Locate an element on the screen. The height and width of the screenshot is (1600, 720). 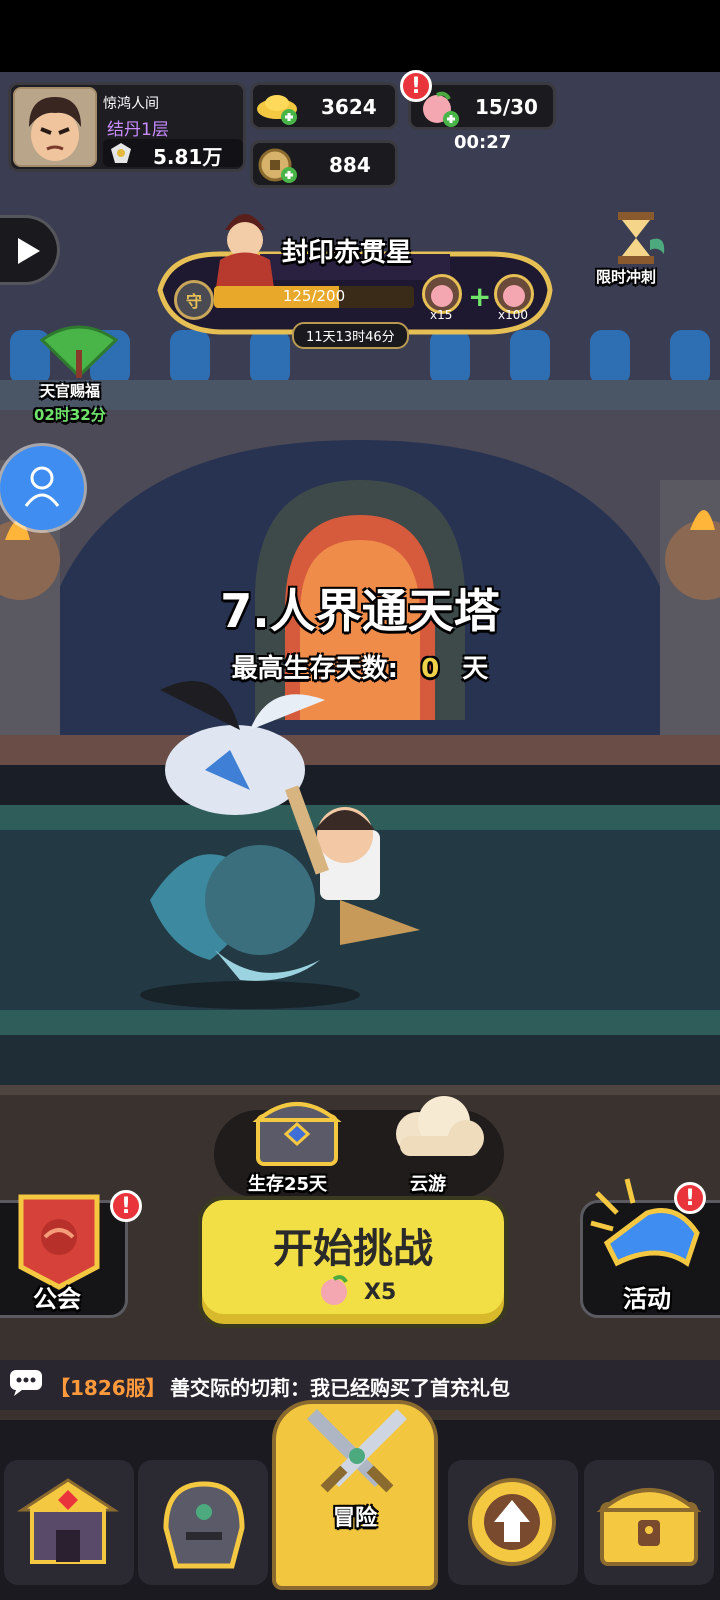
stage-title: 7.人界通天塔 is located at coordinates (360, 611).